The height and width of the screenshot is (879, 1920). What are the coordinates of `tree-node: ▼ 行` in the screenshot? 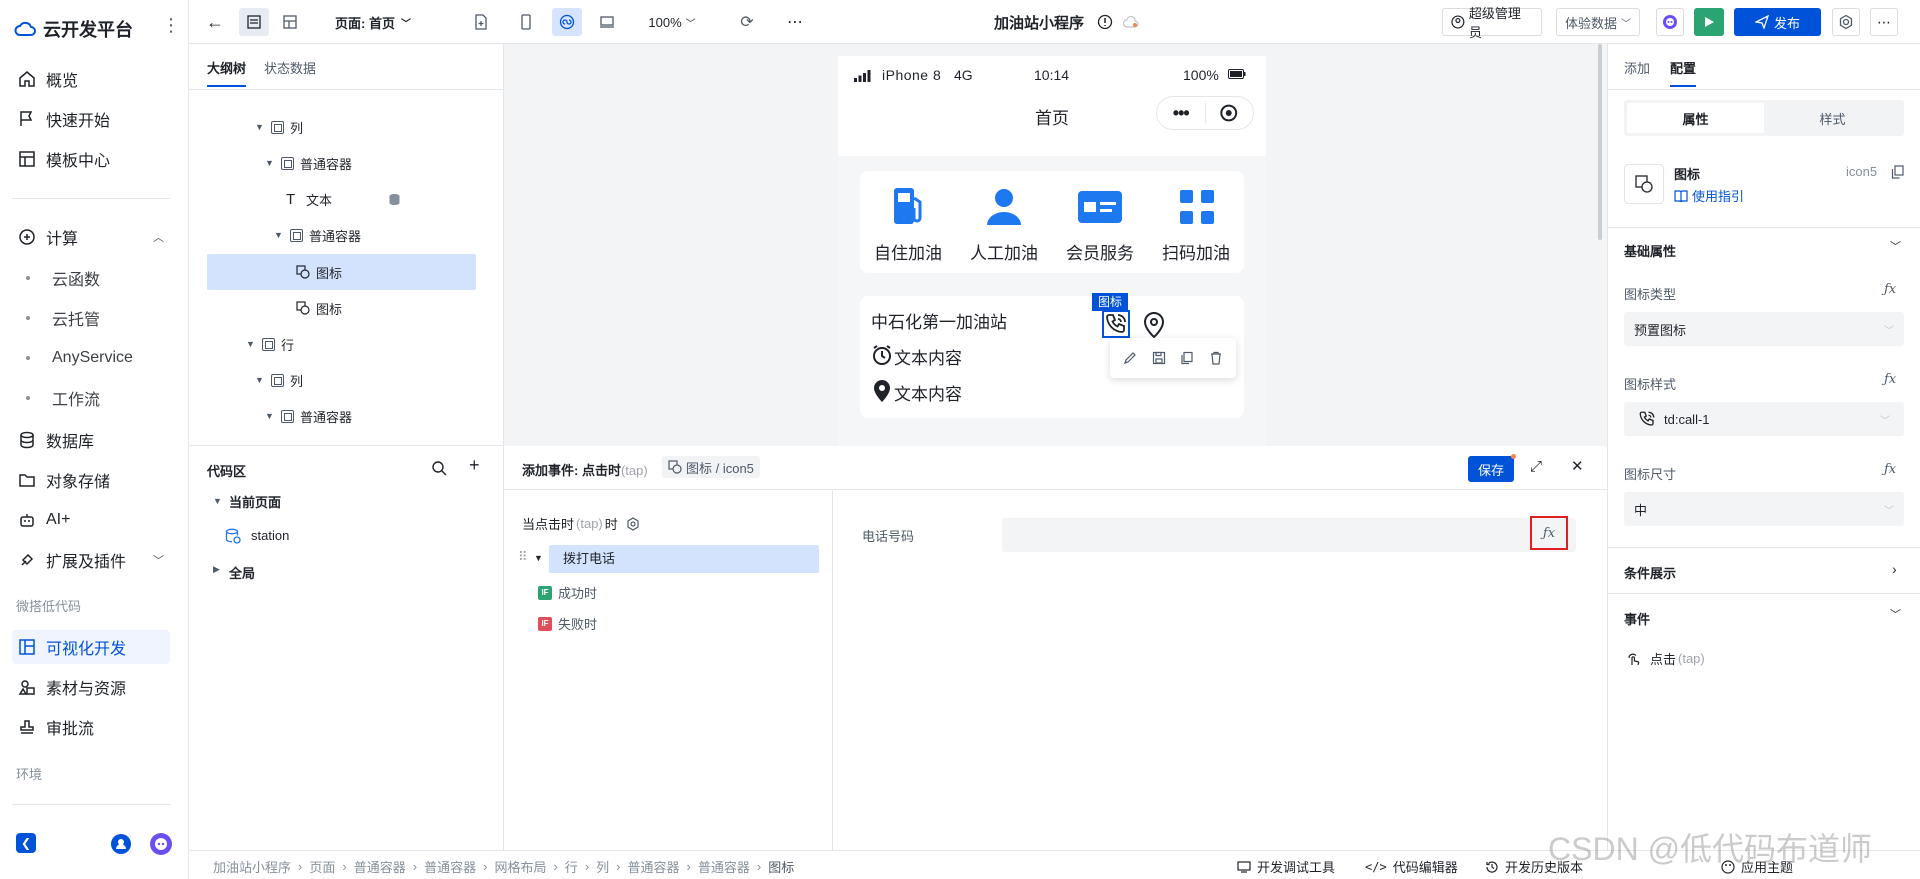 It's located at (270, 344).